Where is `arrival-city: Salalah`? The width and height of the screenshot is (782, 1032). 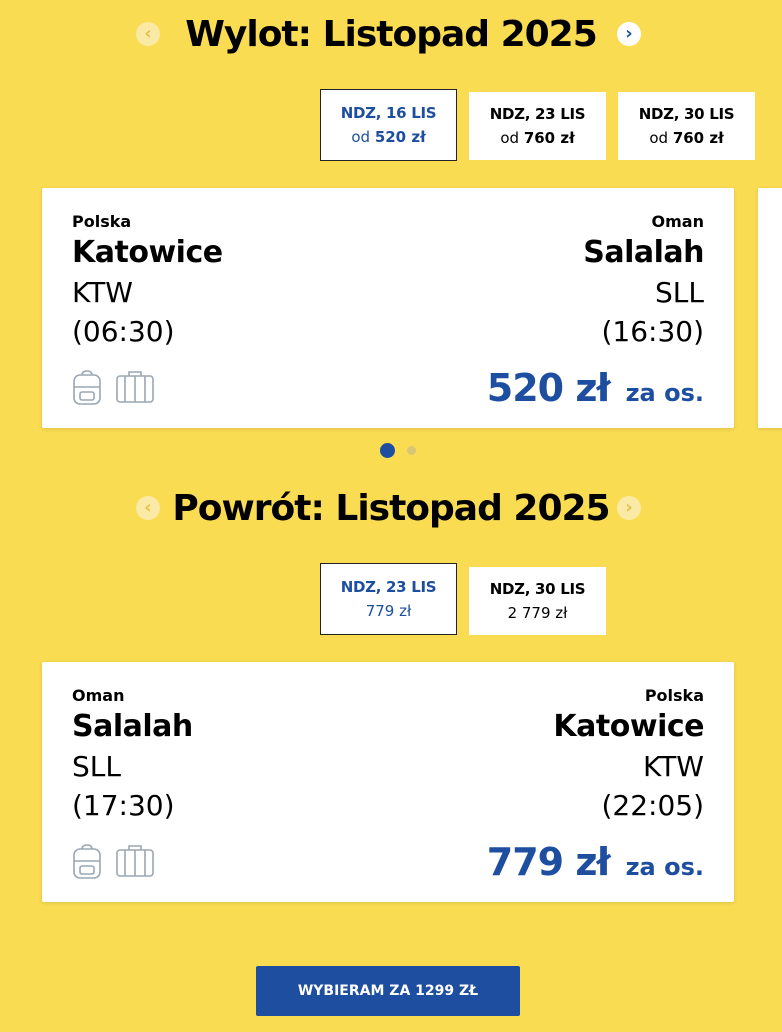
arrival-city: Salalah is located at coordinates (643, 252).